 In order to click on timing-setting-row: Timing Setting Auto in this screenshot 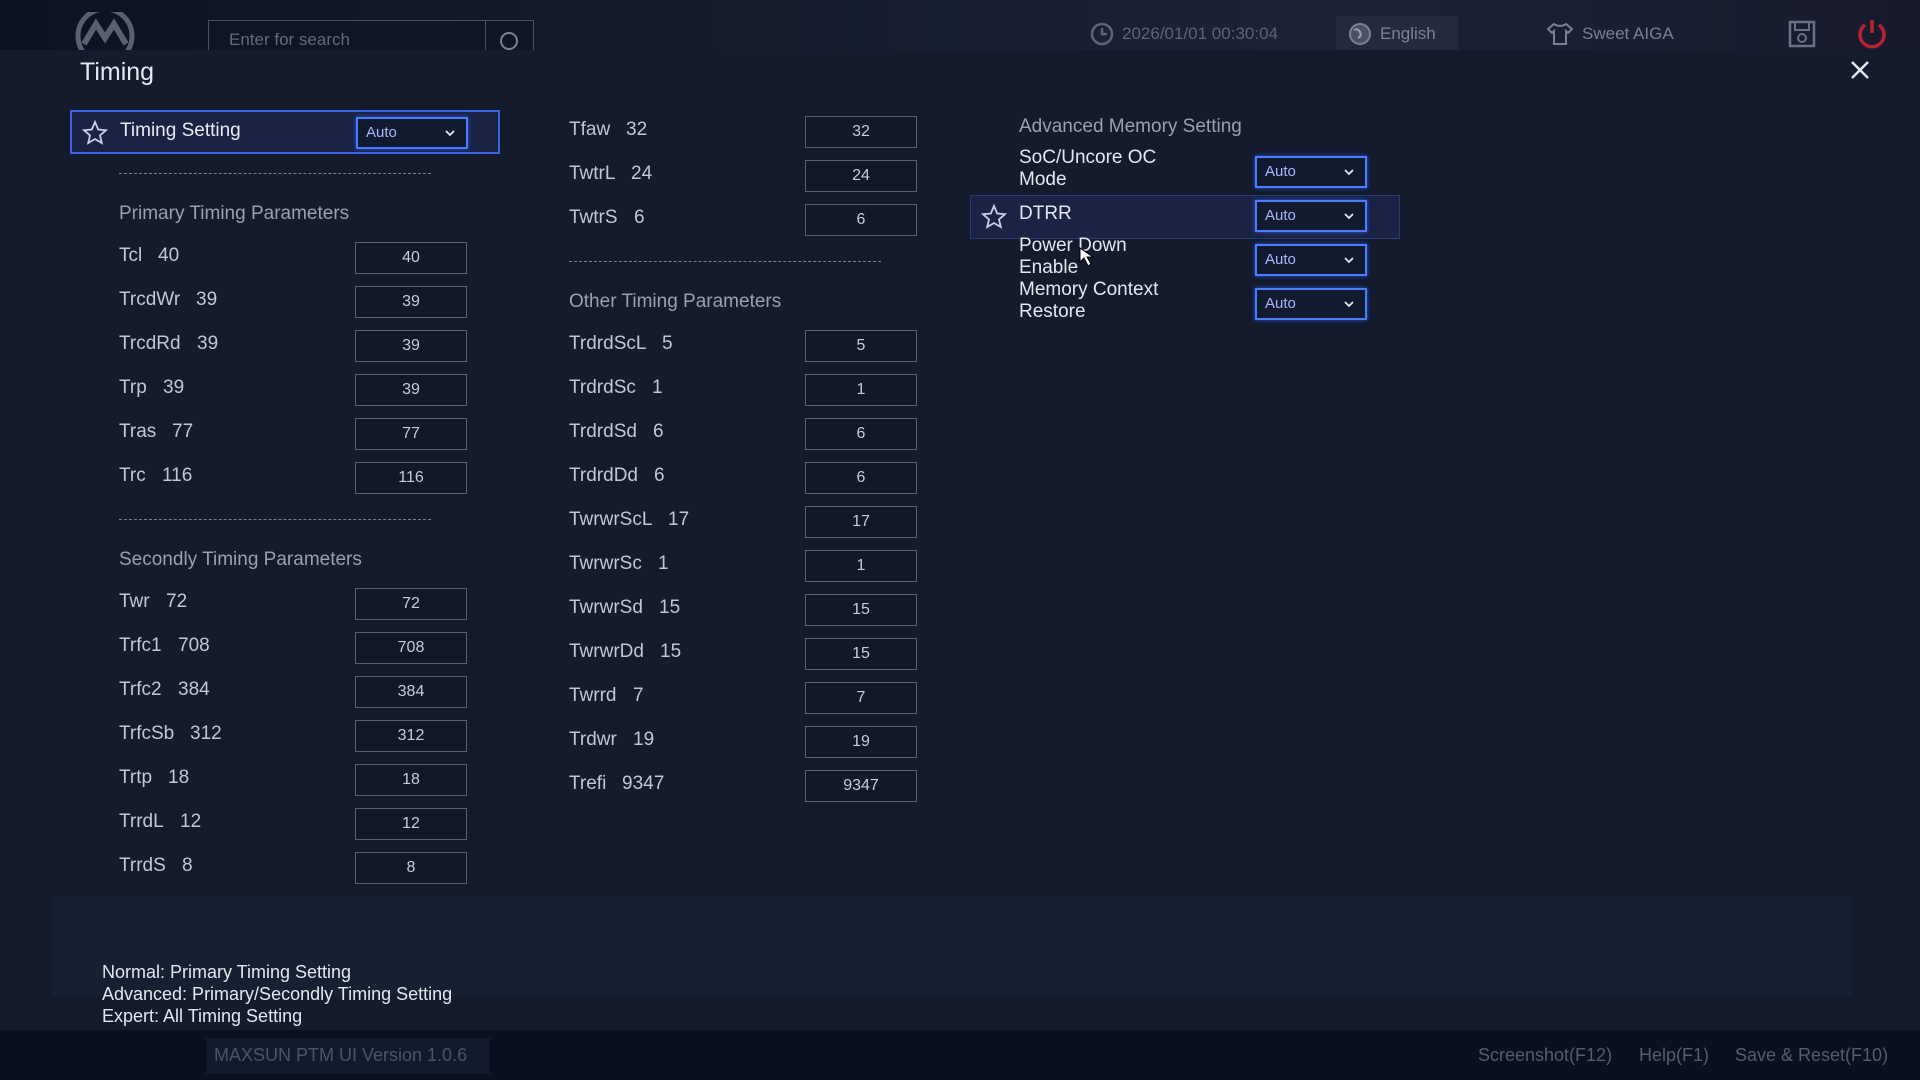, I will do `click(285, 132)`.